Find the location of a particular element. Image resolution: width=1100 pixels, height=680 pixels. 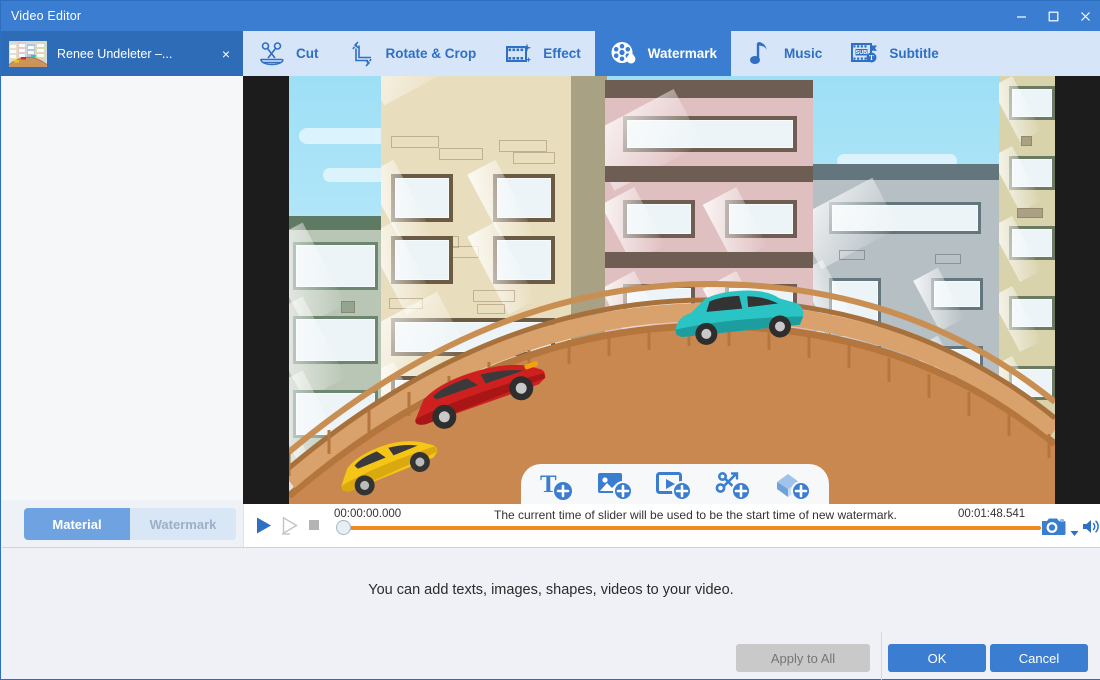

toolbar-item-effect: Effect is located at coordinates (542, 53).